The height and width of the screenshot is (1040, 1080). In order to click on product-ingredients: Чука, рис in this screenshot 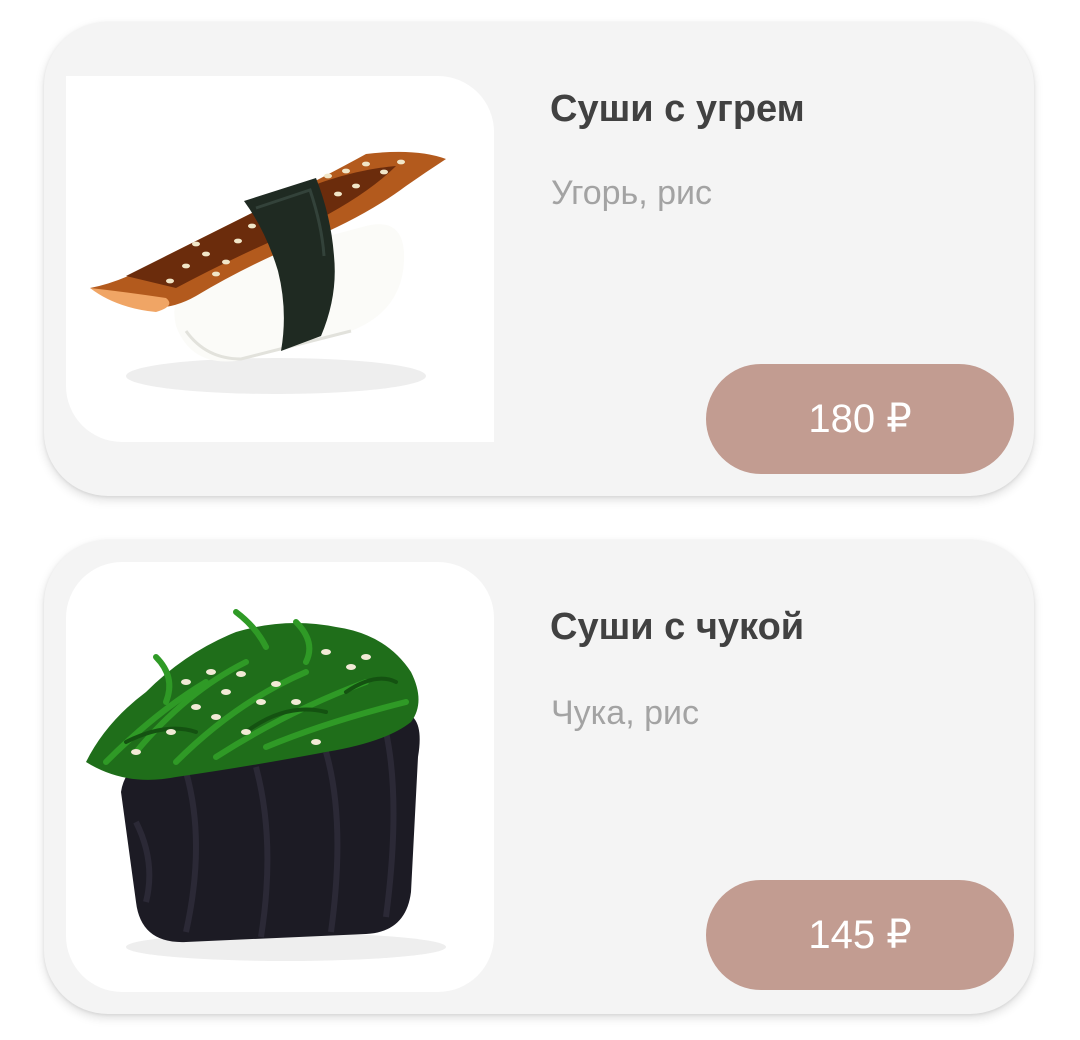, I will do `click(625, 713)`.